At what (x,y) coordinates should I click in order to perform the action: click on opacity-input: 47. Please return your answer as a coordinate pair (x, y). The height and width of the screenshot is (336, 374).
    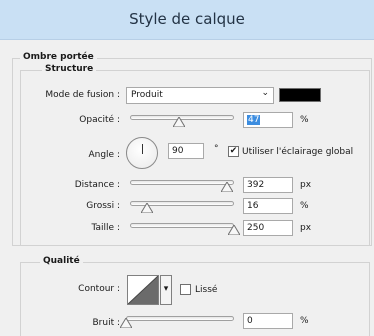
    Looking at the image, I should click on (268, 120).